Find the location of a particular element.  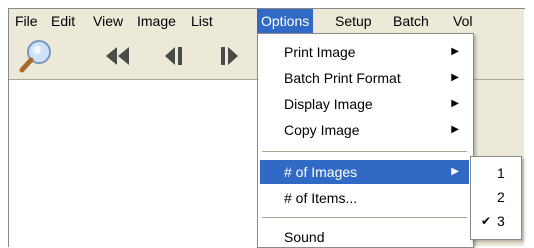

menu-image: Image is located at coordinates (156, 21).